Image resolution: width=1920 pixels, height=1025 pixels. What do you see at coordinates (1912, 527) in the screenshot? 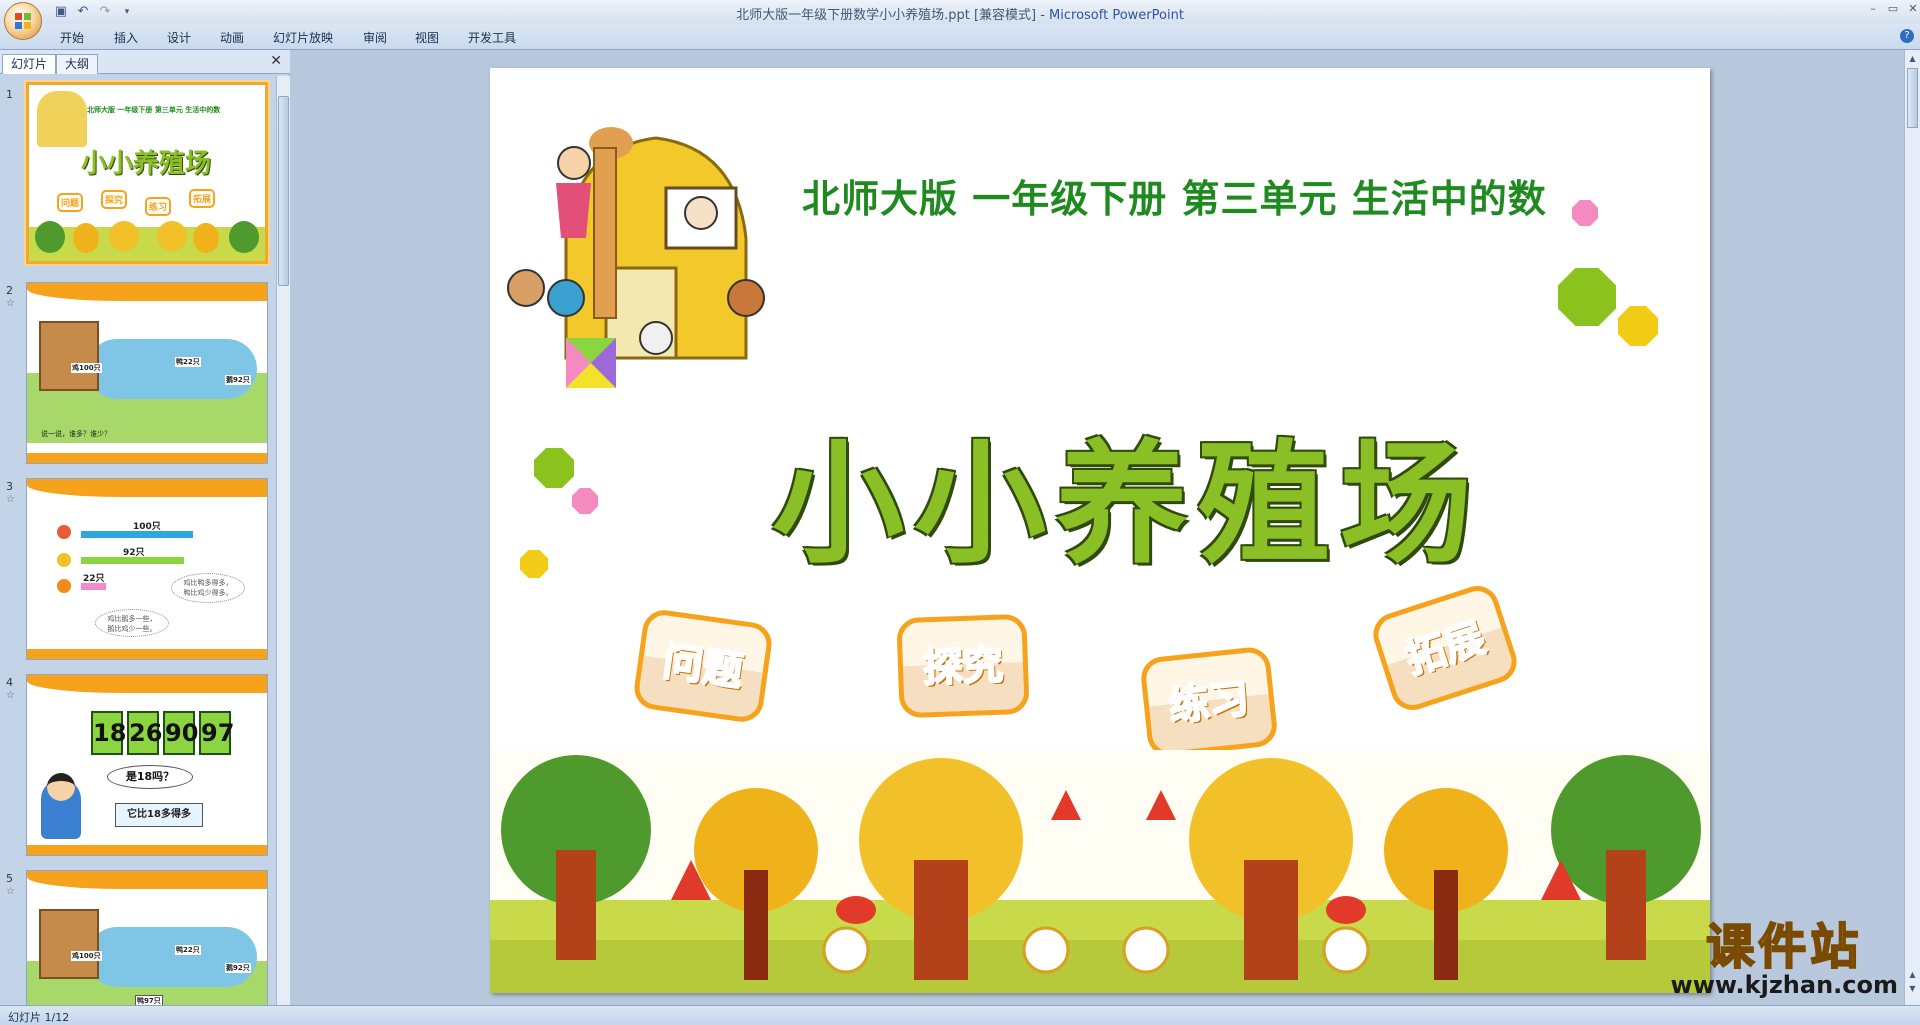
I see `slide-scrollbar: ▲ ▲ ▼` at bounding box center [1912, 527].